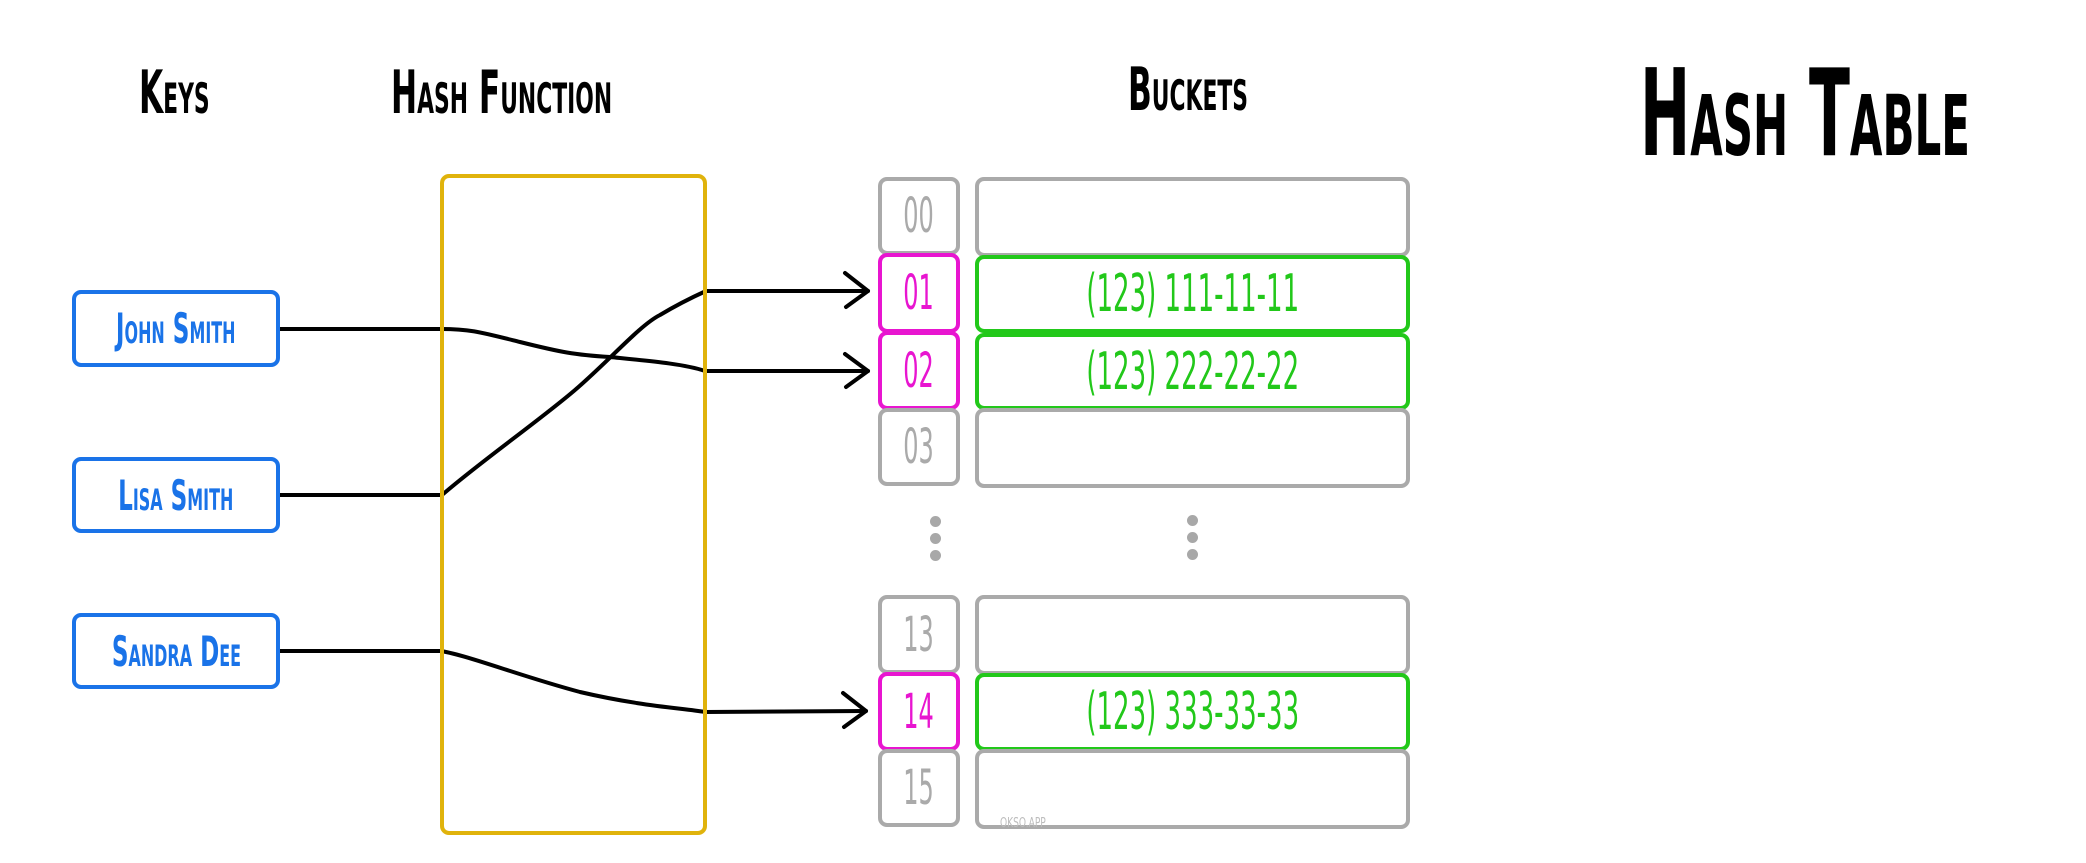 This screenshot has height=863, width=2086. I want to click on bucket-index-label: 15, so click(919, 788).